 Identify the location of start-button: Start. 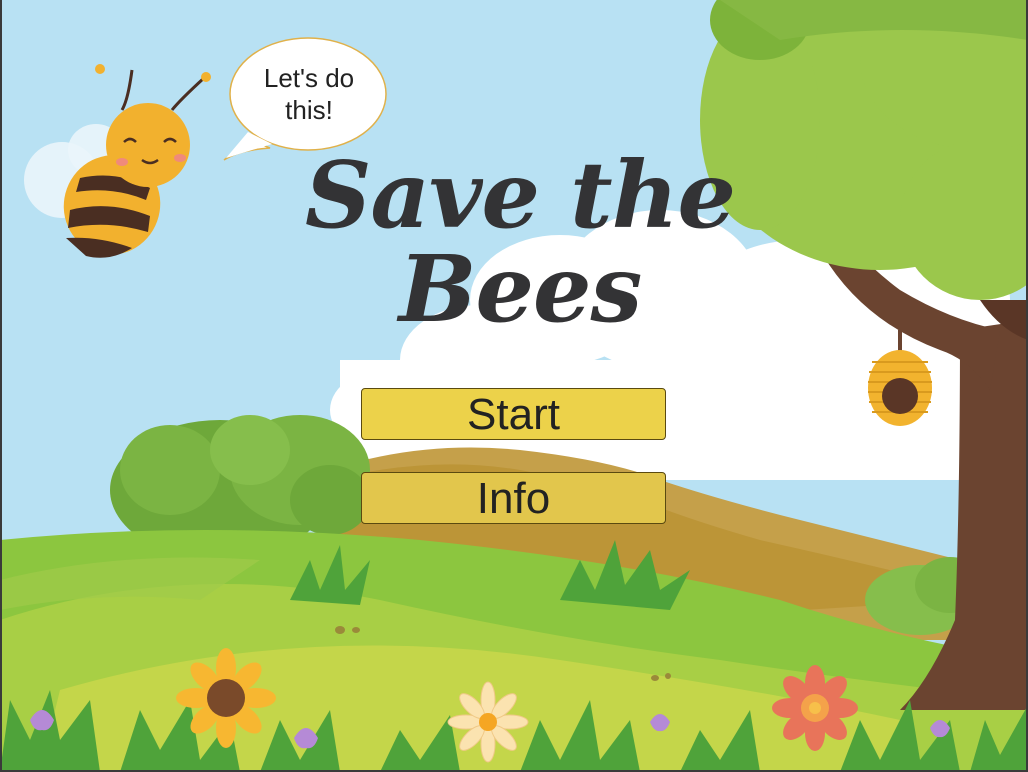
(513, 414).